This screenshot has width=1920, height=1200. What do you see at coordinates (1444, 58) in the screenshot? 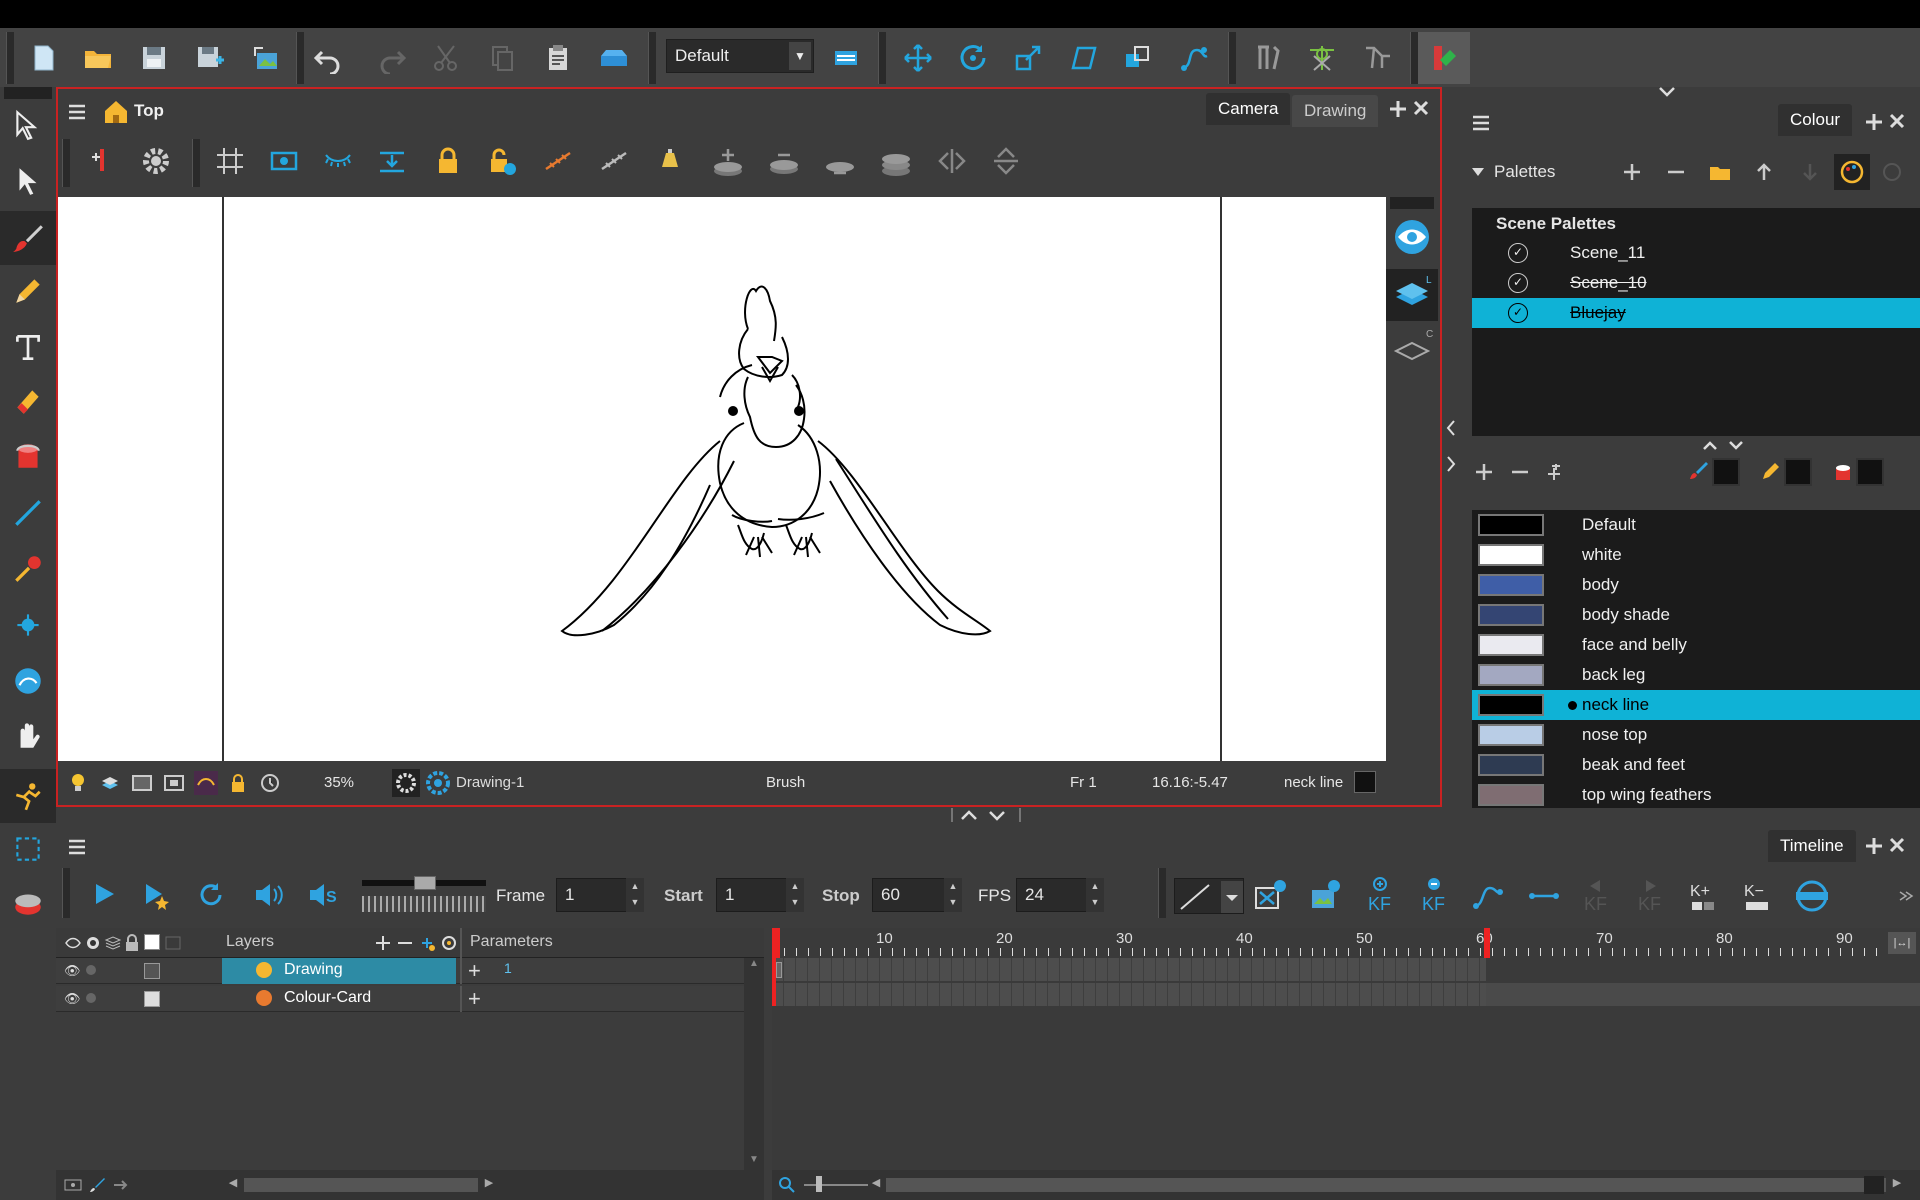
I see `game-export-icon` at bounding box center [1444, 58].